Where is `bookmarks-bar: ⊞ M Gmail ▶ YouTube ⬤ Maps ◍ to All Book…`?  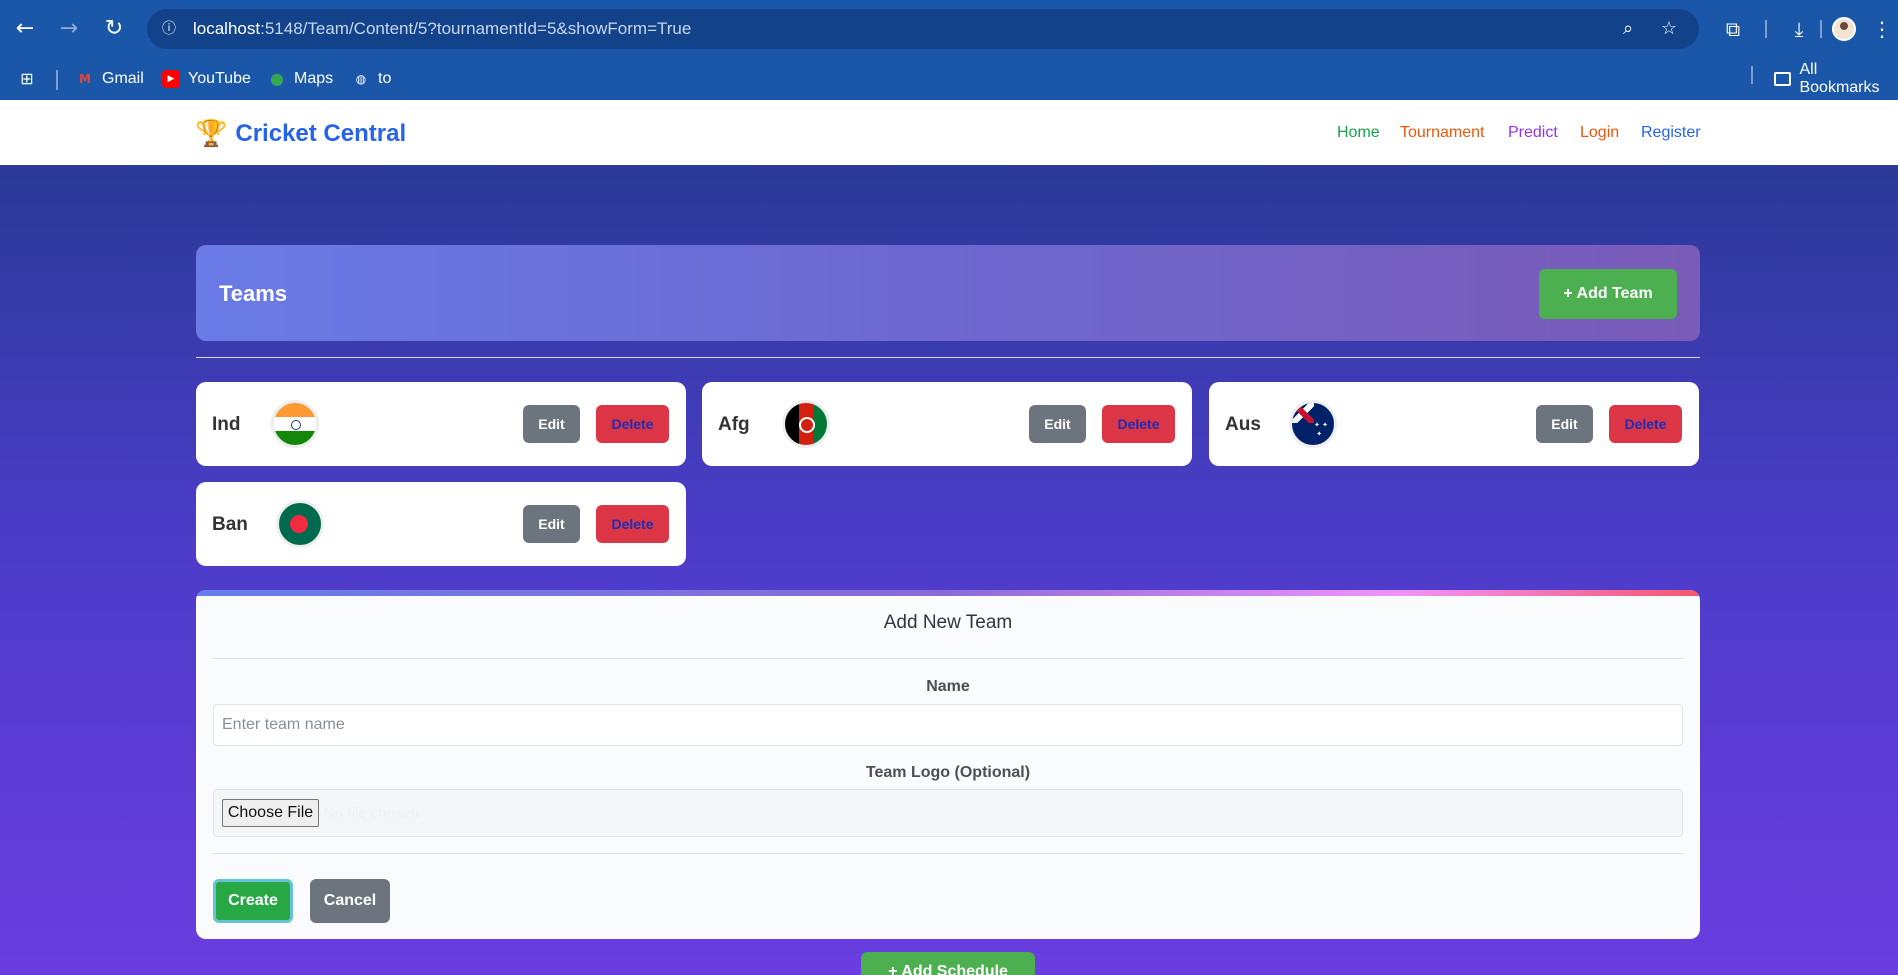 bookmarks-bar: ⊞ M Gmail ▶ YouTube ⬤ Maps ◍ to All Book… is located at coordinates (949, 79).